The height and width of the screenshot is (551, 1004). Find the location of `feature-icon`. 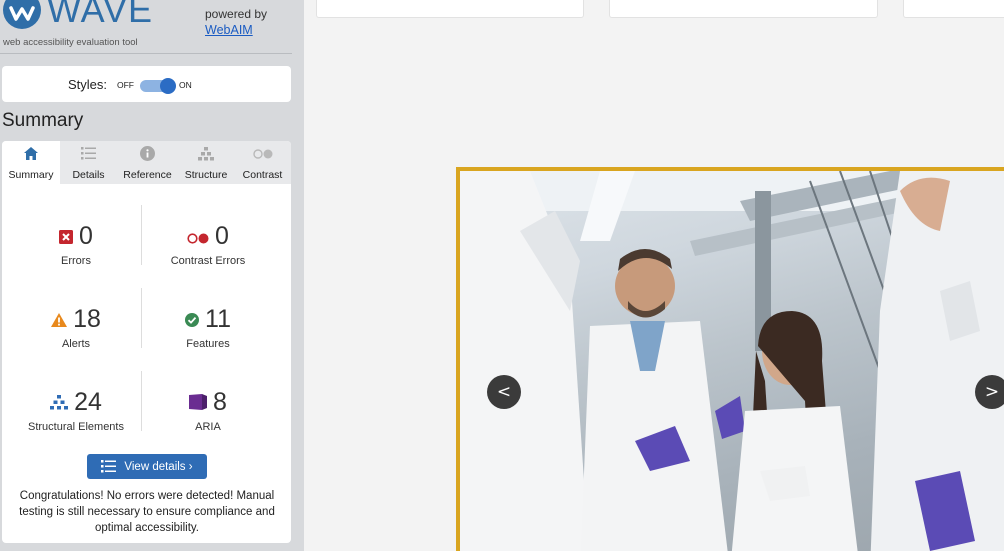

feature-icon is located at coordinates (192, 319).